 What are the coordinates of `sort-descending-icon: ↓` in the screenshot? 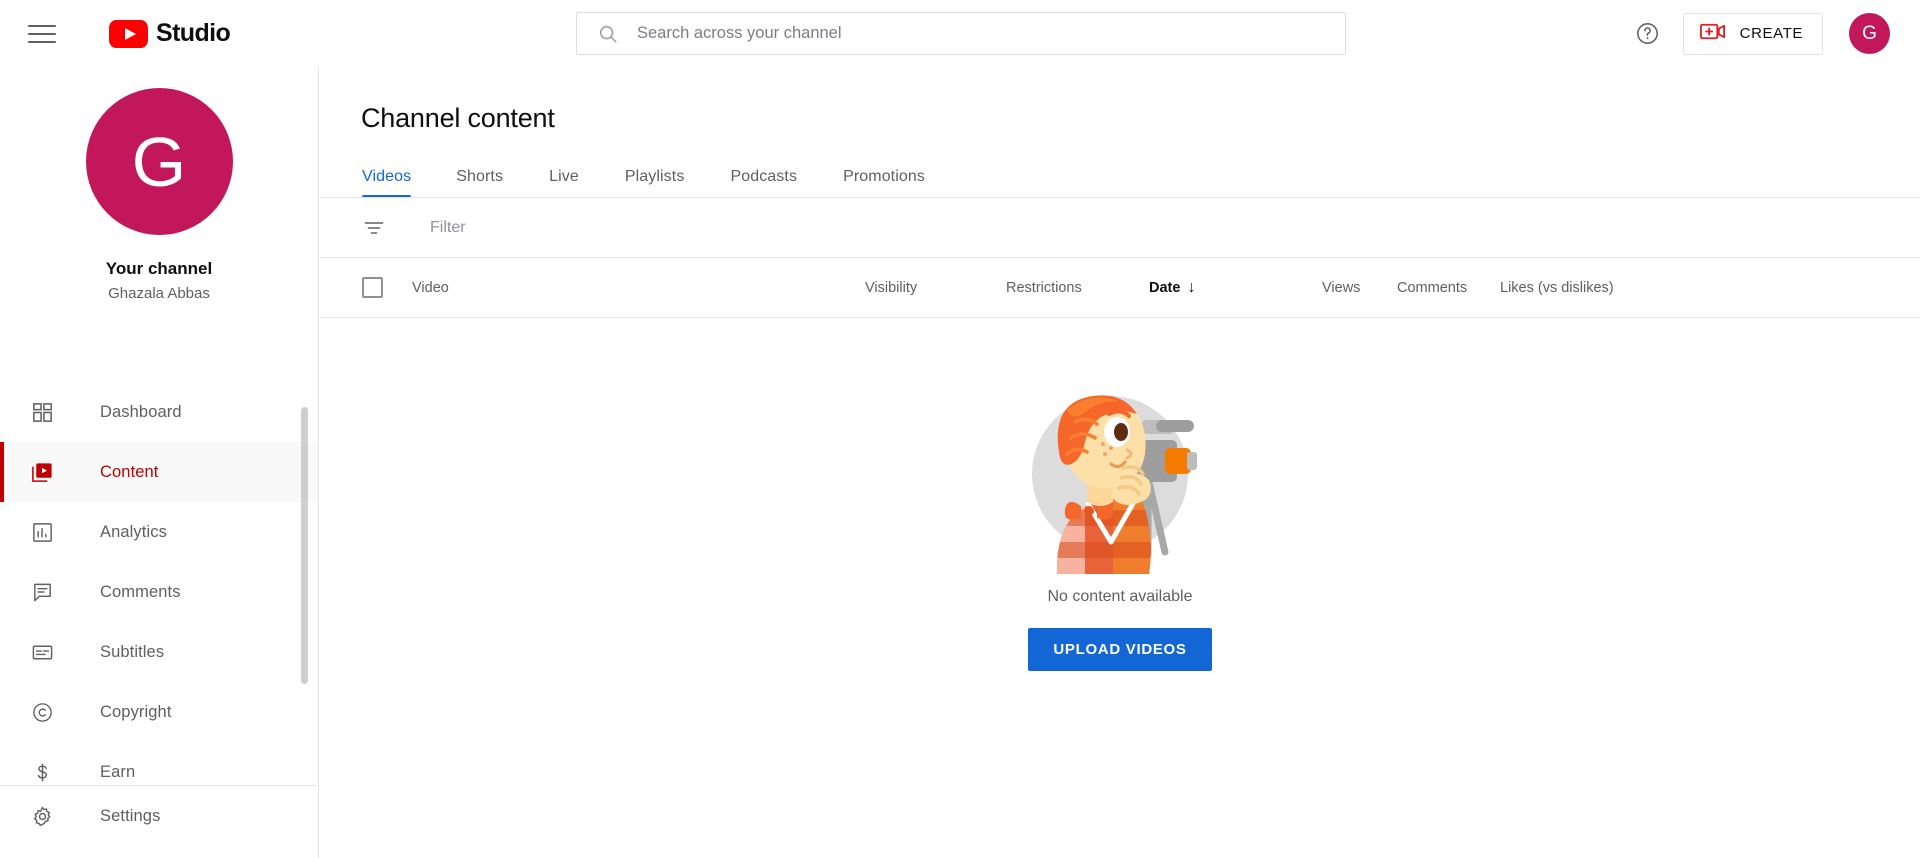 It's located at (1191, 287).